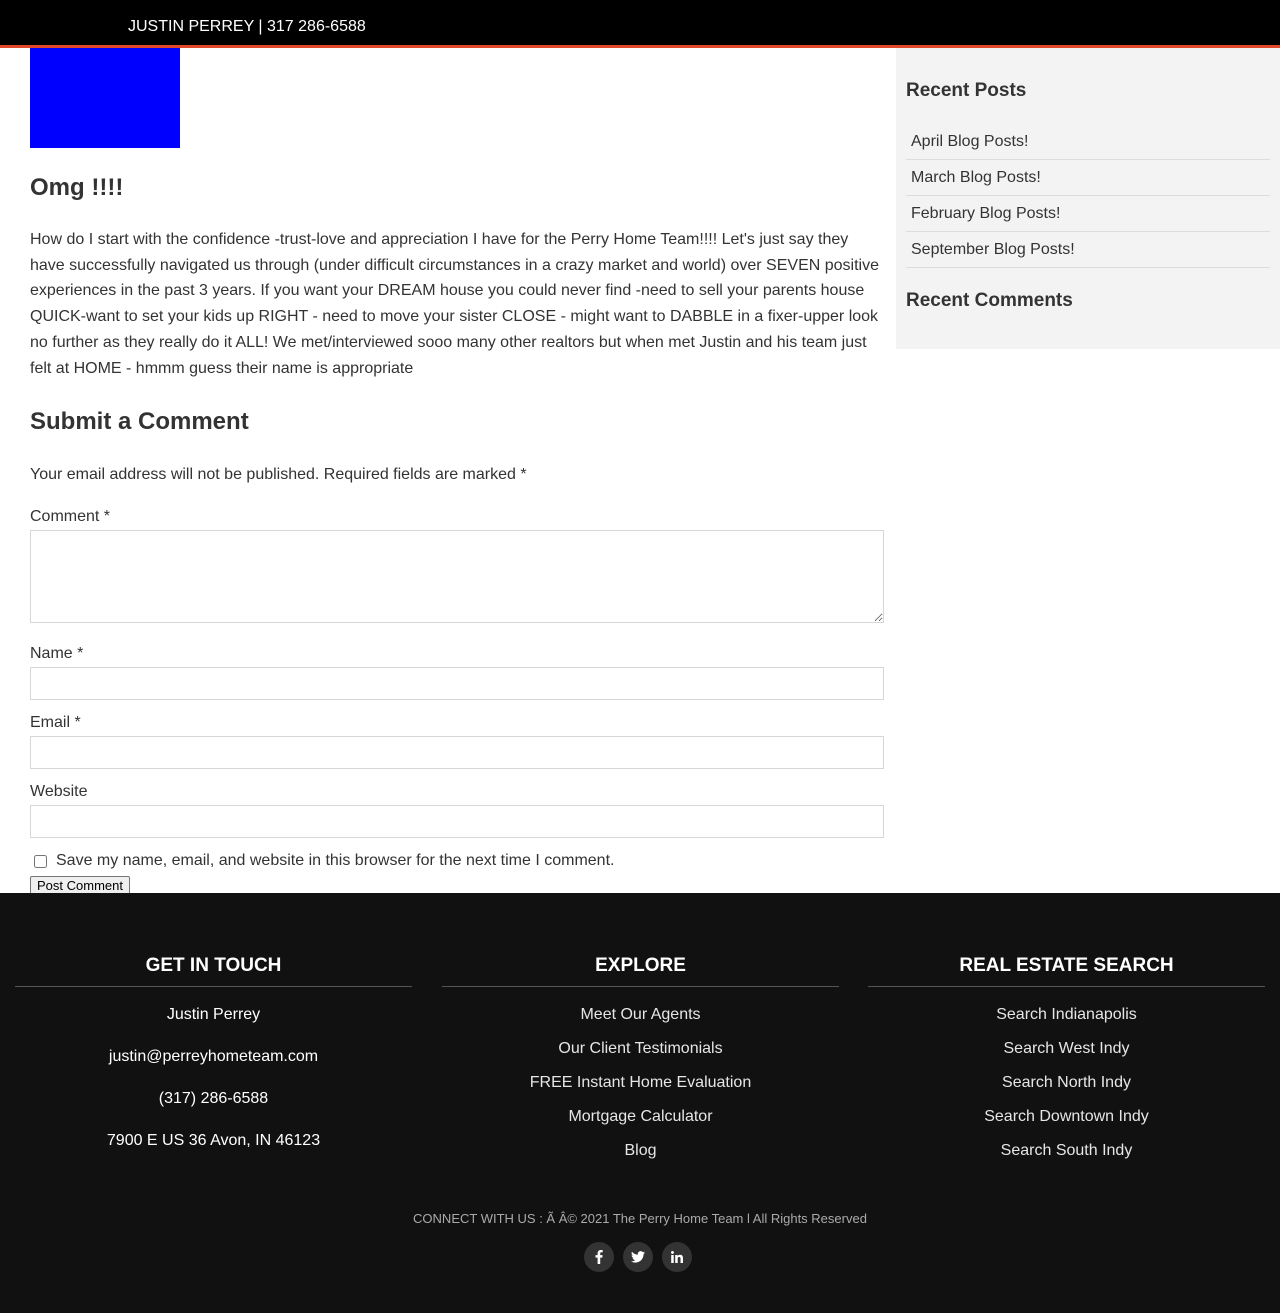 The image size is (1280, 1313). I want to click on recent-comments-title: Recent Comments, so click(989, 300).